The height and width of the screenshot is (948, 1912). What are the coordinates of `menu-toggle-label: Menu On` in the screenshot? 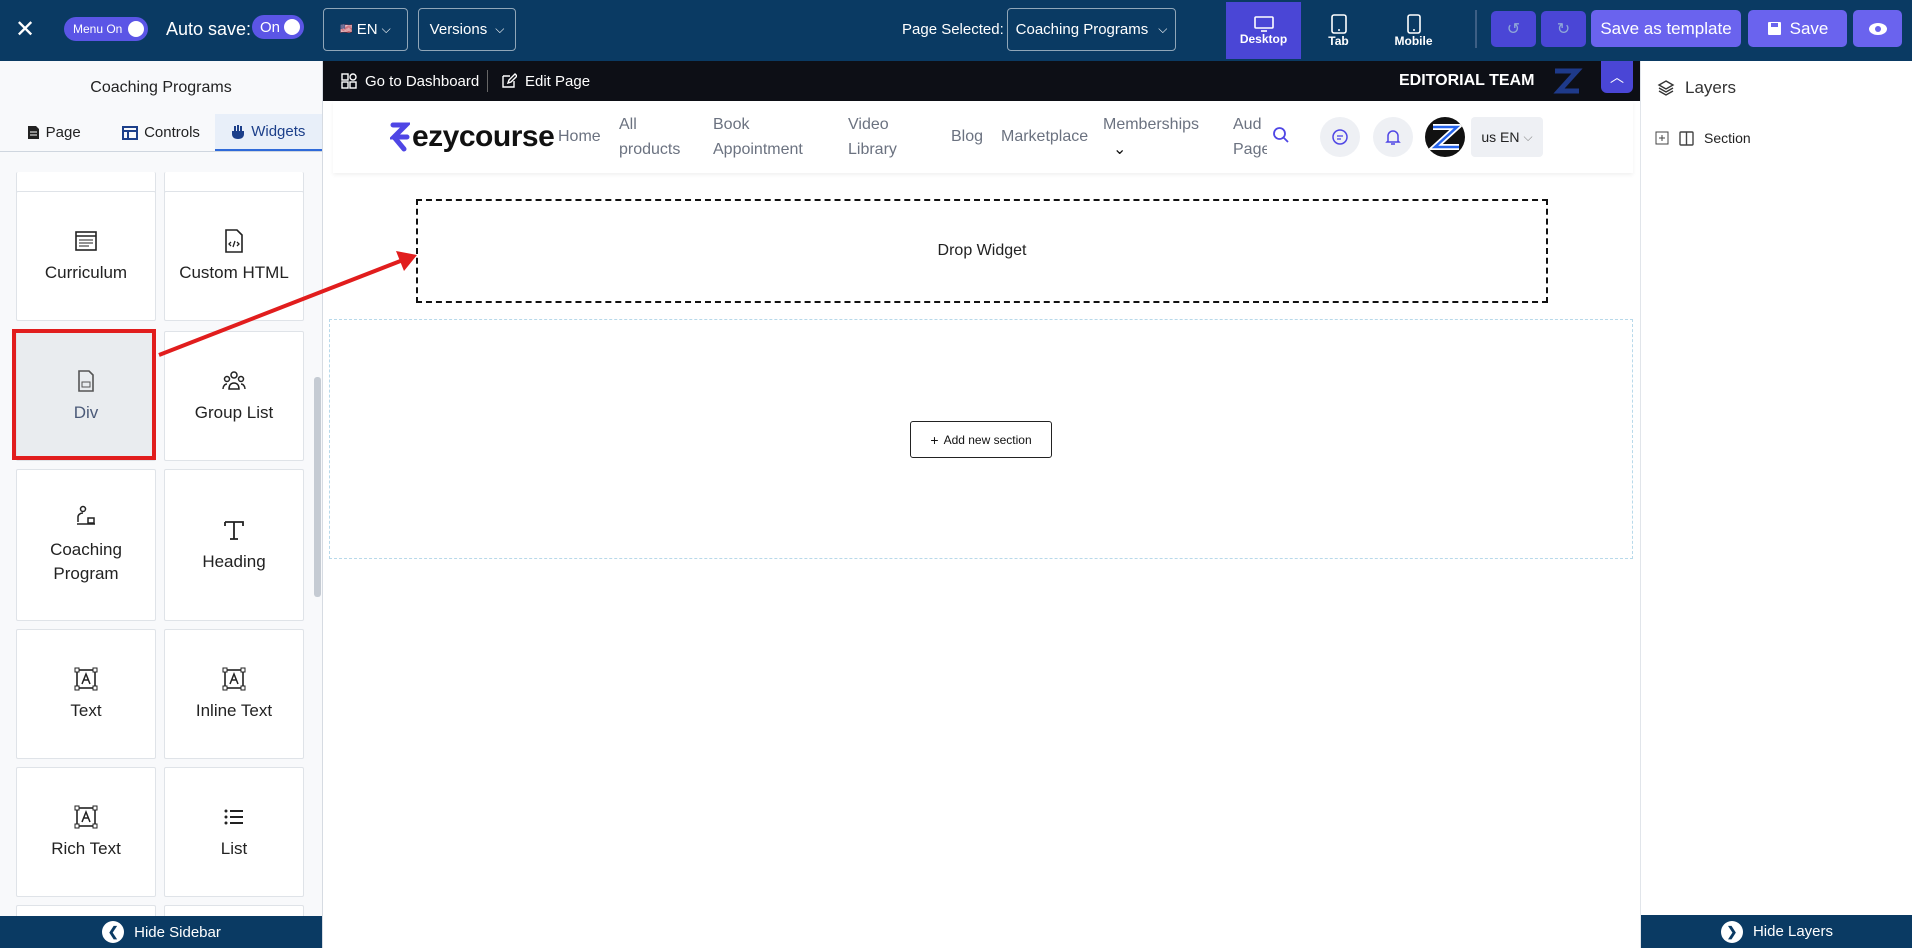 It's located at (98, 29).